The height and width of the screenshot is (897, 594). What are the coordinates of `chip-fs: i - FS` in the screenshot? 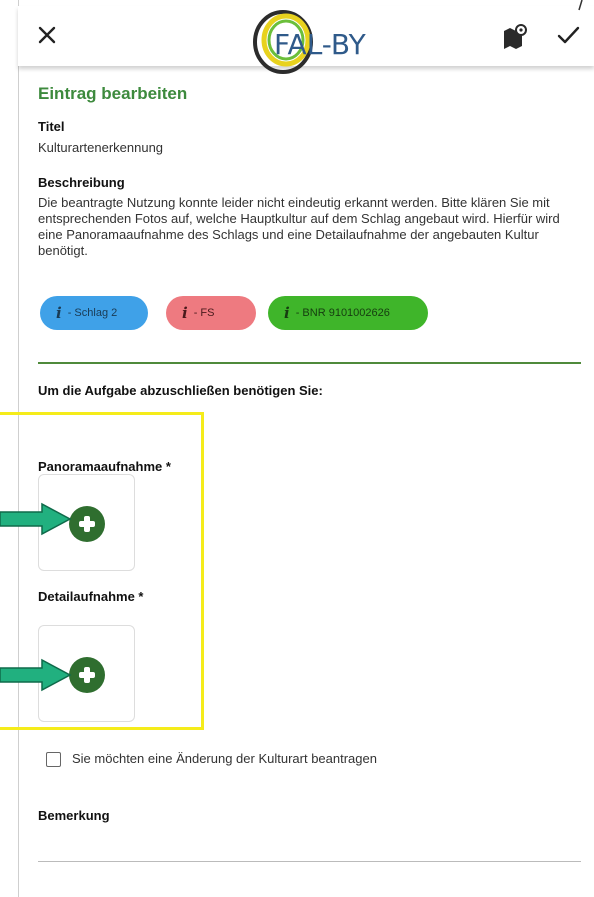 It's located at (211, 313).